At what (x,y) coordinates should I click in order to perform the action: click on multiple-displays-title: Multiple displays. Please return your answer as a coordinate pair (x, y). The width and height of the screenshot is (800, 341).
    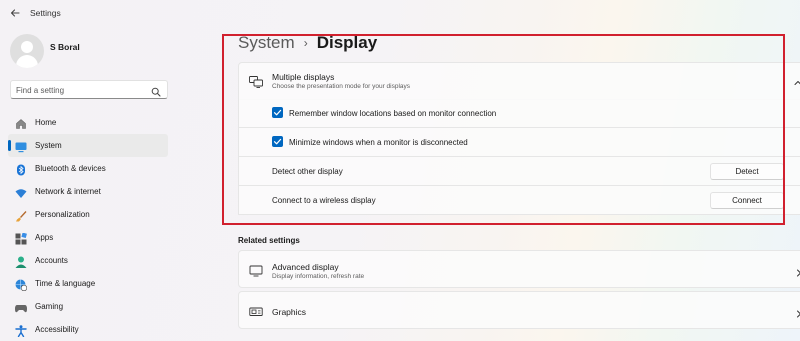
    Looking at the image, I should click on (303, 77).